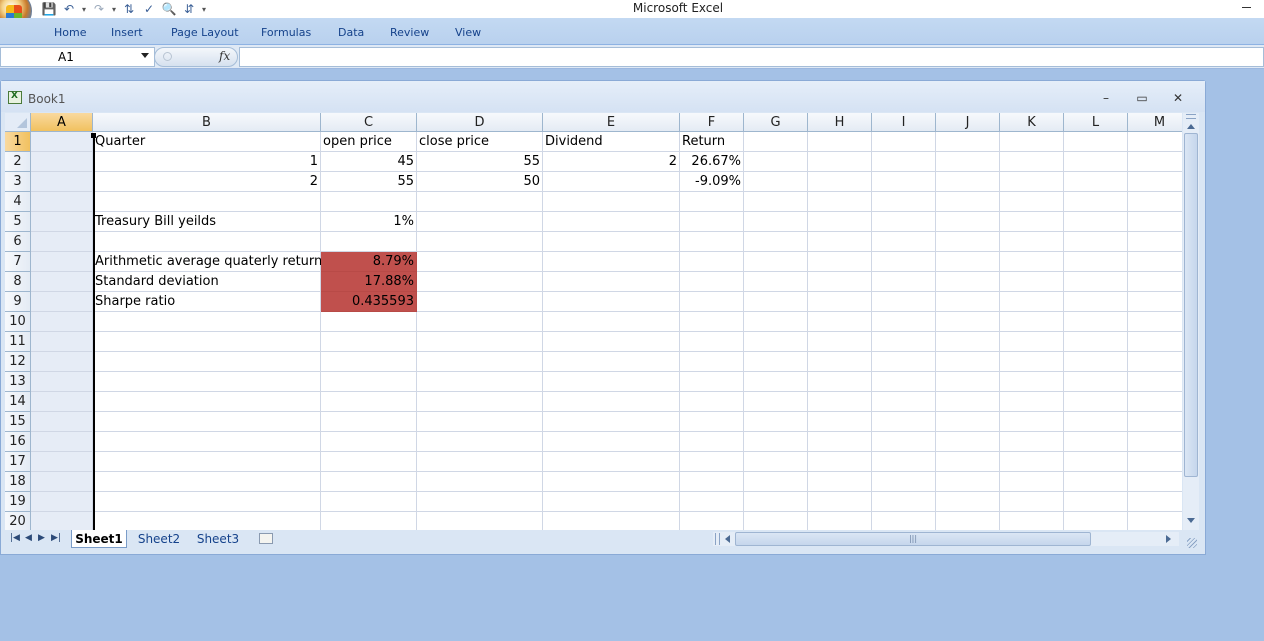 This screenshot has height=641, width=1264. I want to click on sheet-tab-2: Sheet2, so click(159, 539).